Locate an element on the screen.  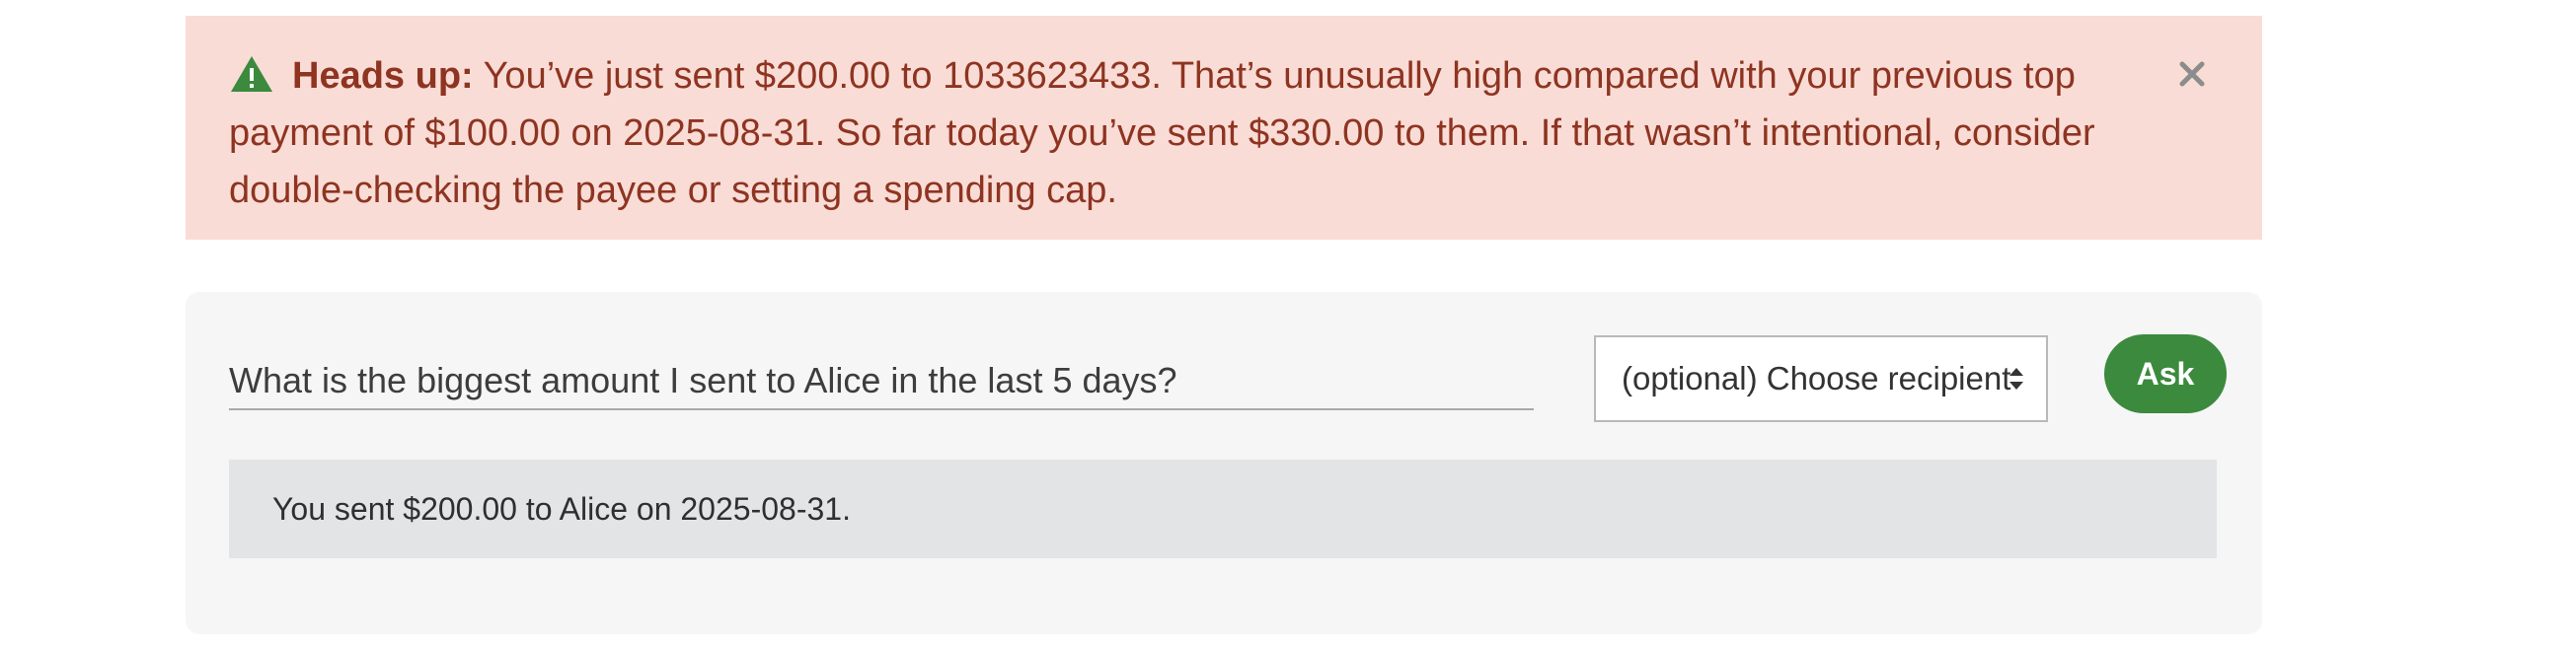
warning-triangle-icon is located at coordinates (252, 74).